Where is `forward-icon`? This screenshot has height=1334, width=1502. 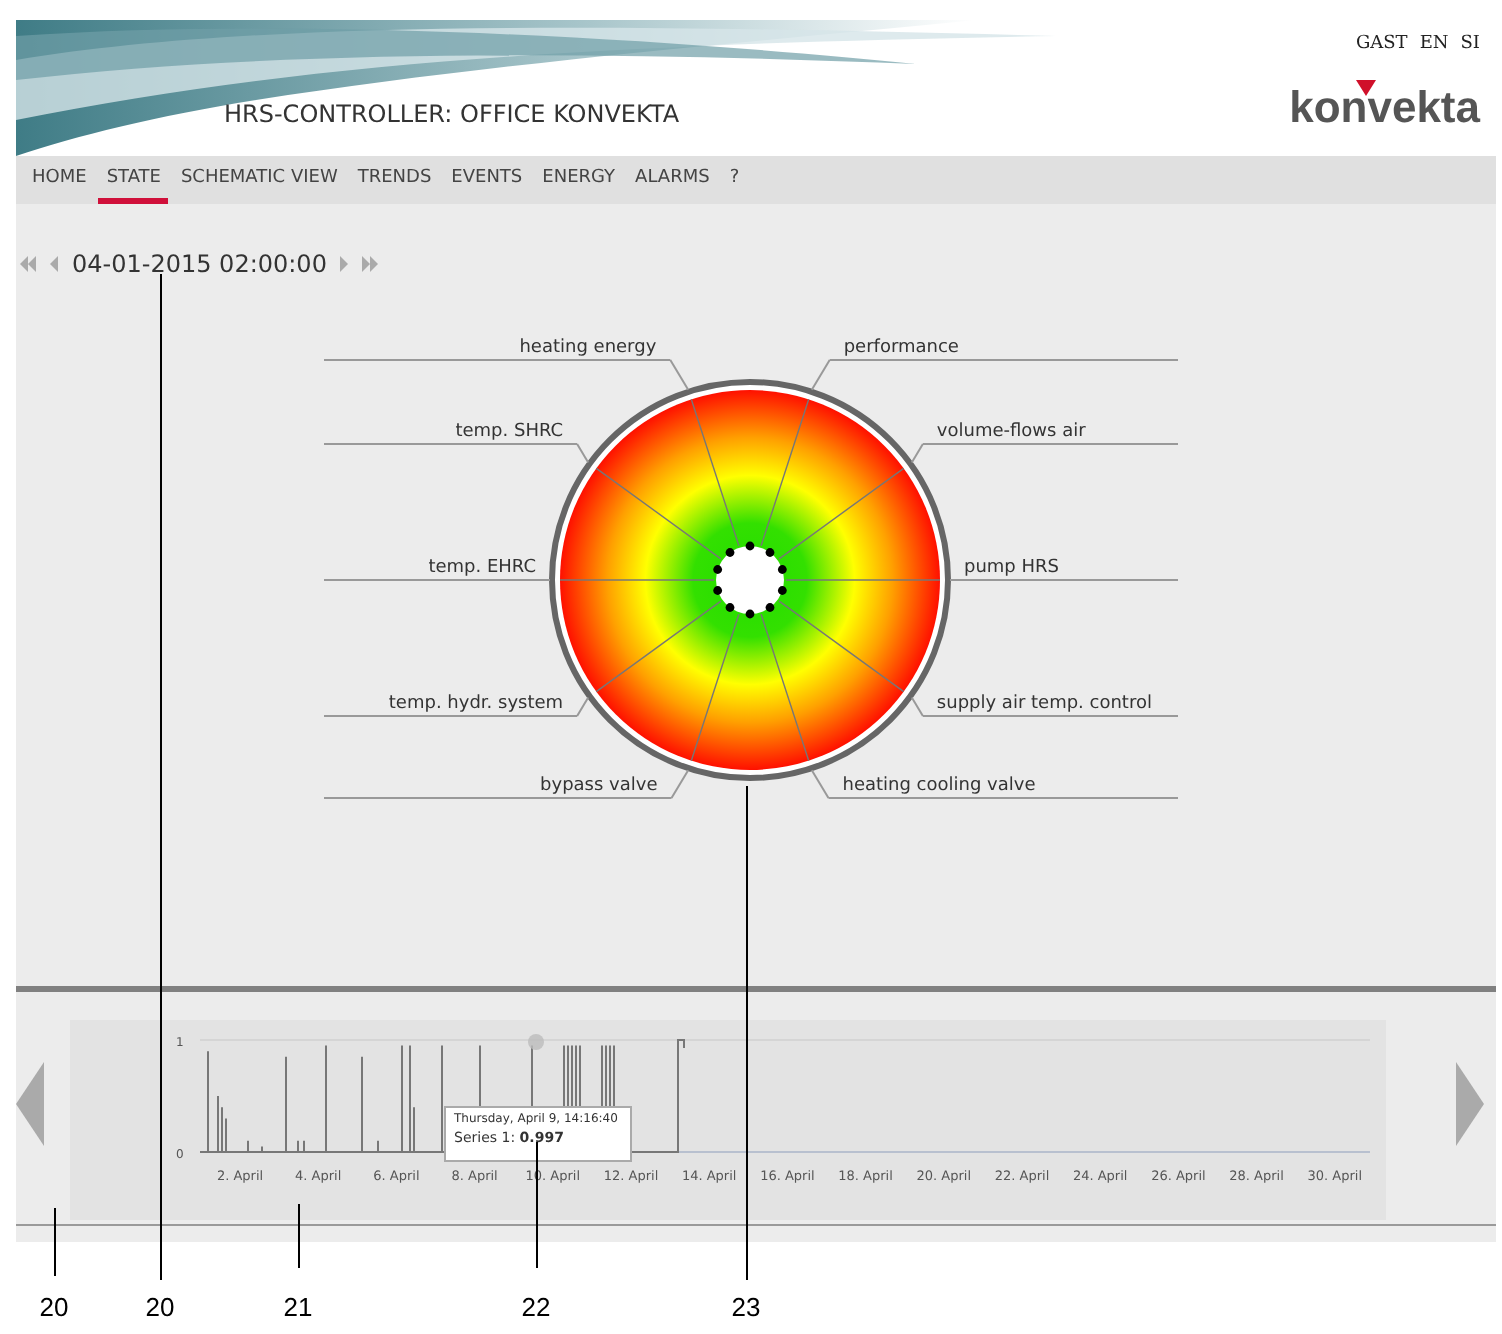 forward-icon is located at coordinates (344, 264).